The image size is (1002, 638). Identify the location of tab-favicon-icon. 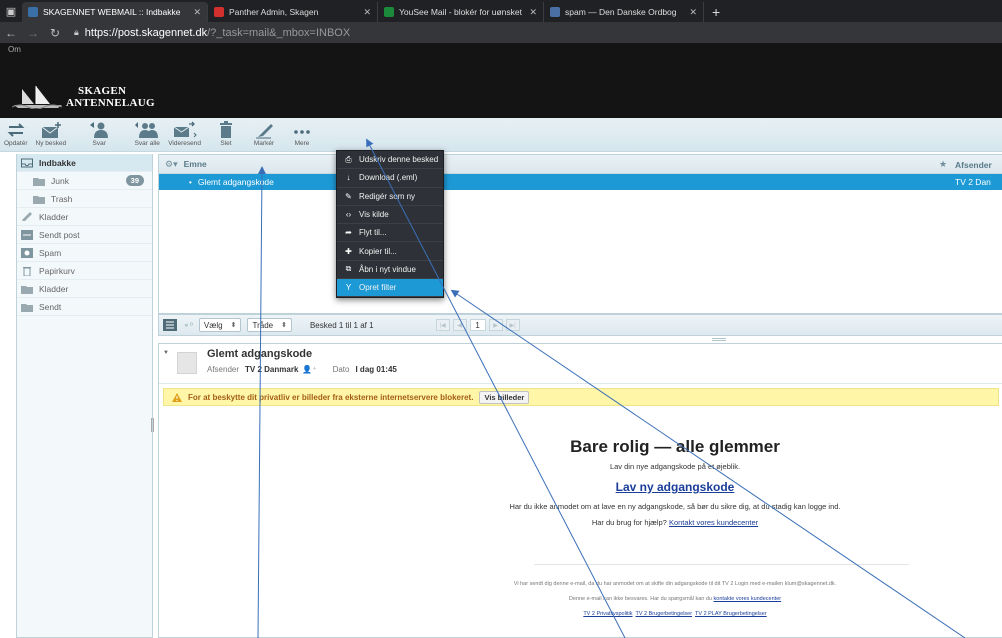
(33, 12).